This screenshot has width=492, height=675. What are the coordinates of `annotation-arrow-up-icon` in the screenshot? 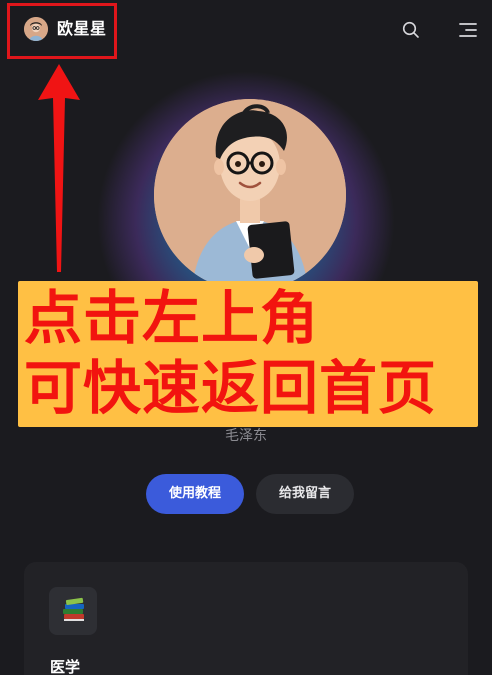 It's located at (59, 168).